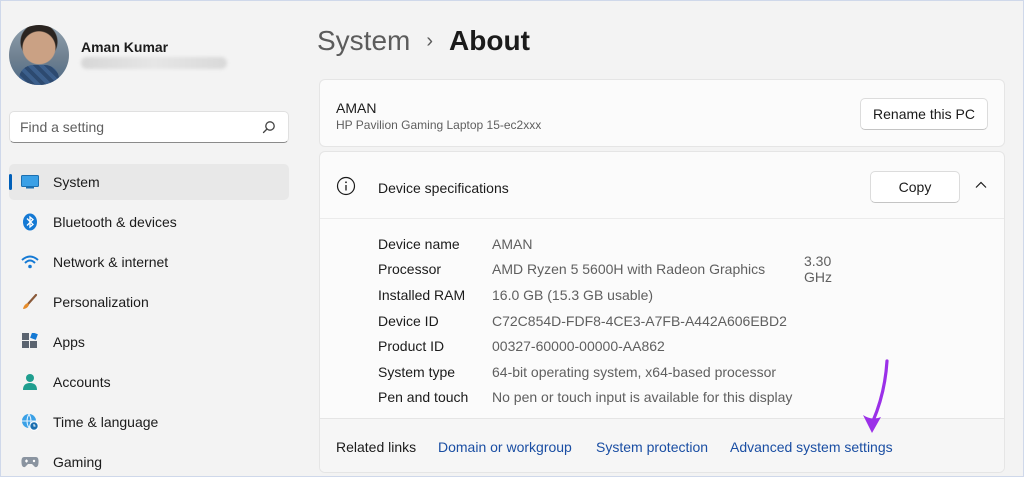 The image size is (1024, 477). What do you see at coordinates (76, 182) in the screenshot?
I see `sidebar-item-label: System` at bounding box center [76, 182].